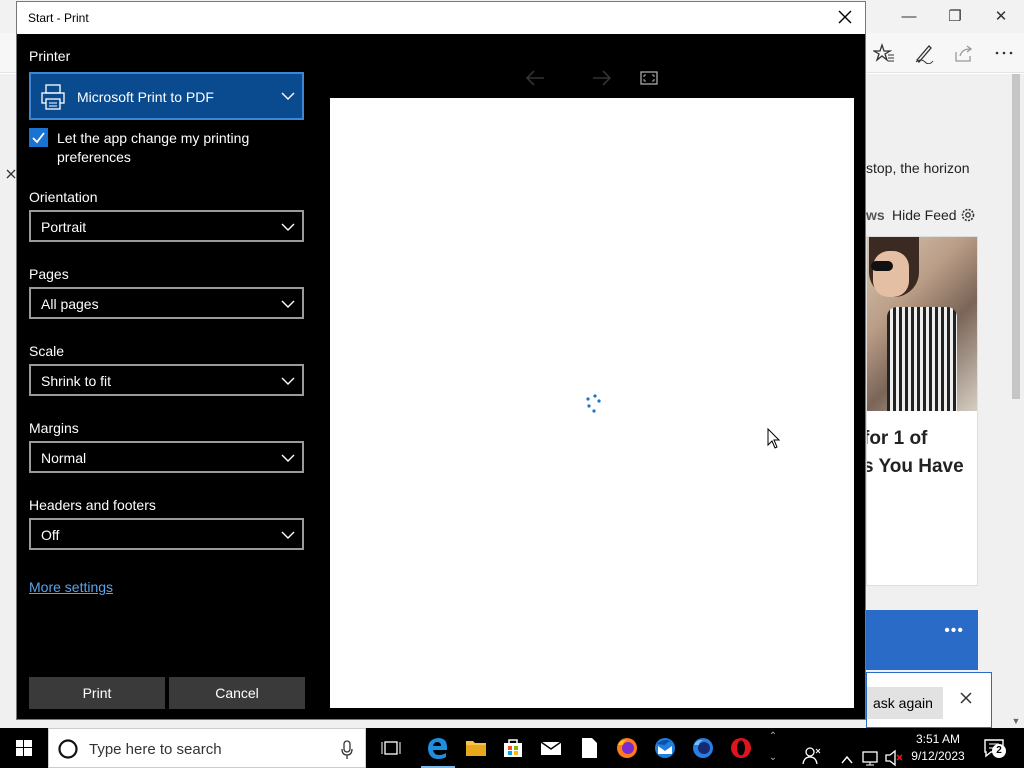 The image size is (1024, 768). I want to click on windows-logo-icon, so click(24, 748).